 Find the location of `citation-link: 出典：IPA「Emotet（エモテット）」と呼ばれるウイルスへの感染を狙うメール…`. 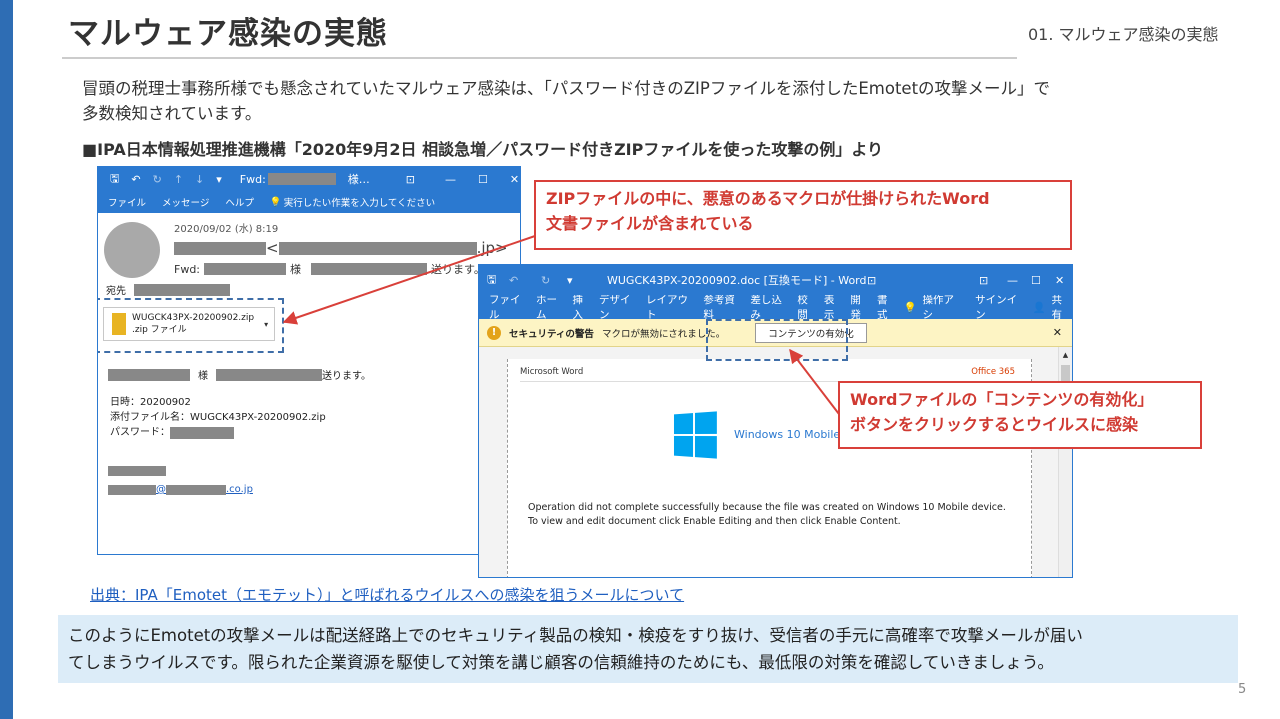

citation-link: 出典：IPA「Emotet（エモテット）」と呼ばれるウイルスへの感染を狙うメール… is located at coordinates (387, 594).